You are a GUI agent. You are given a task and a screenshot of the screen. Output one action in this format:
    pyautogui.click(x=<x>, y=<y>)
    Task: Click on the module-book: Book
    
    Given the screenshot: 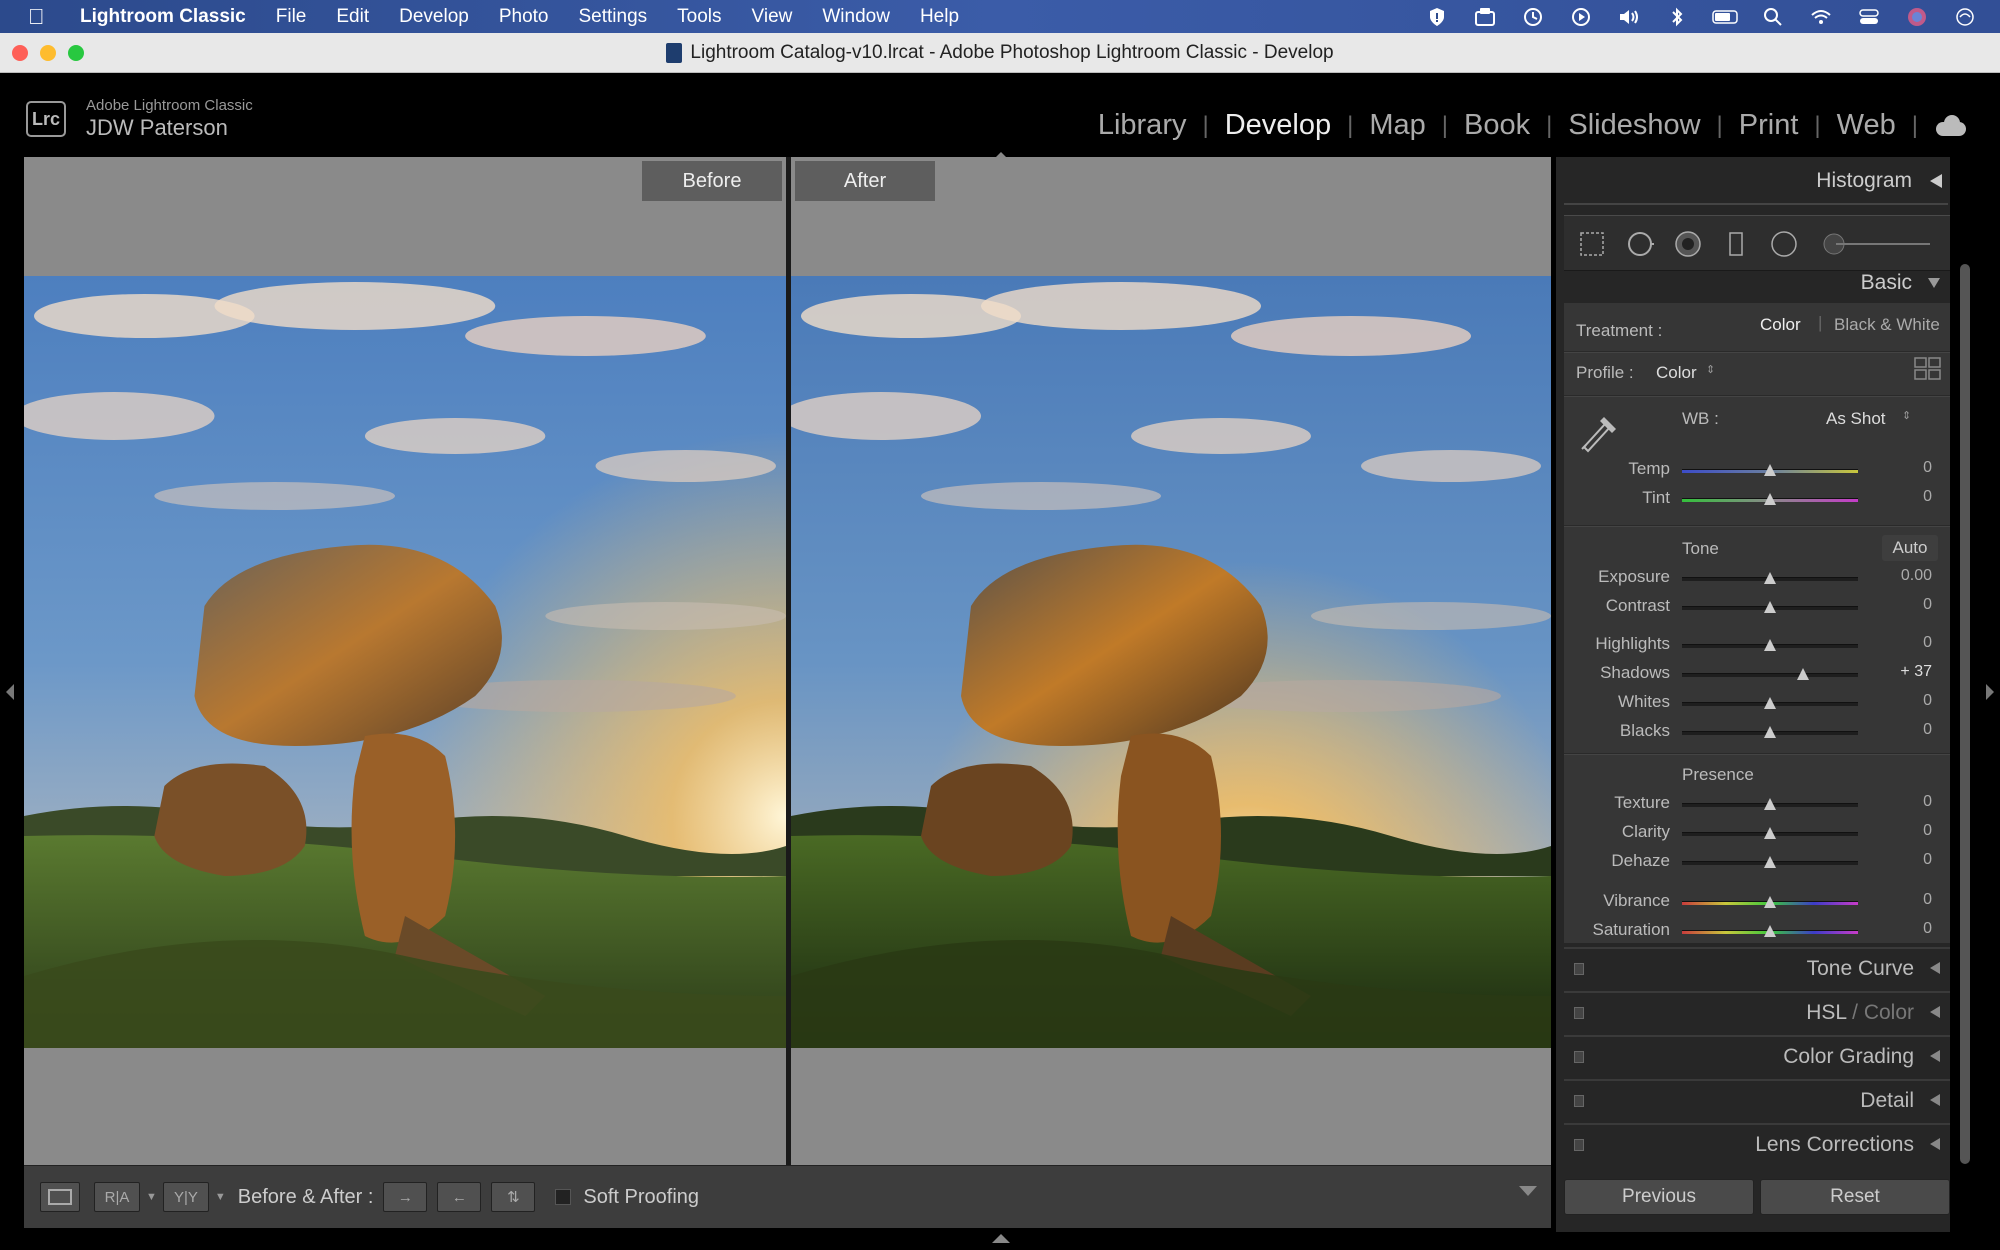 What is the action you would take?
    pyautogui.click(x=1497, y=125)
    